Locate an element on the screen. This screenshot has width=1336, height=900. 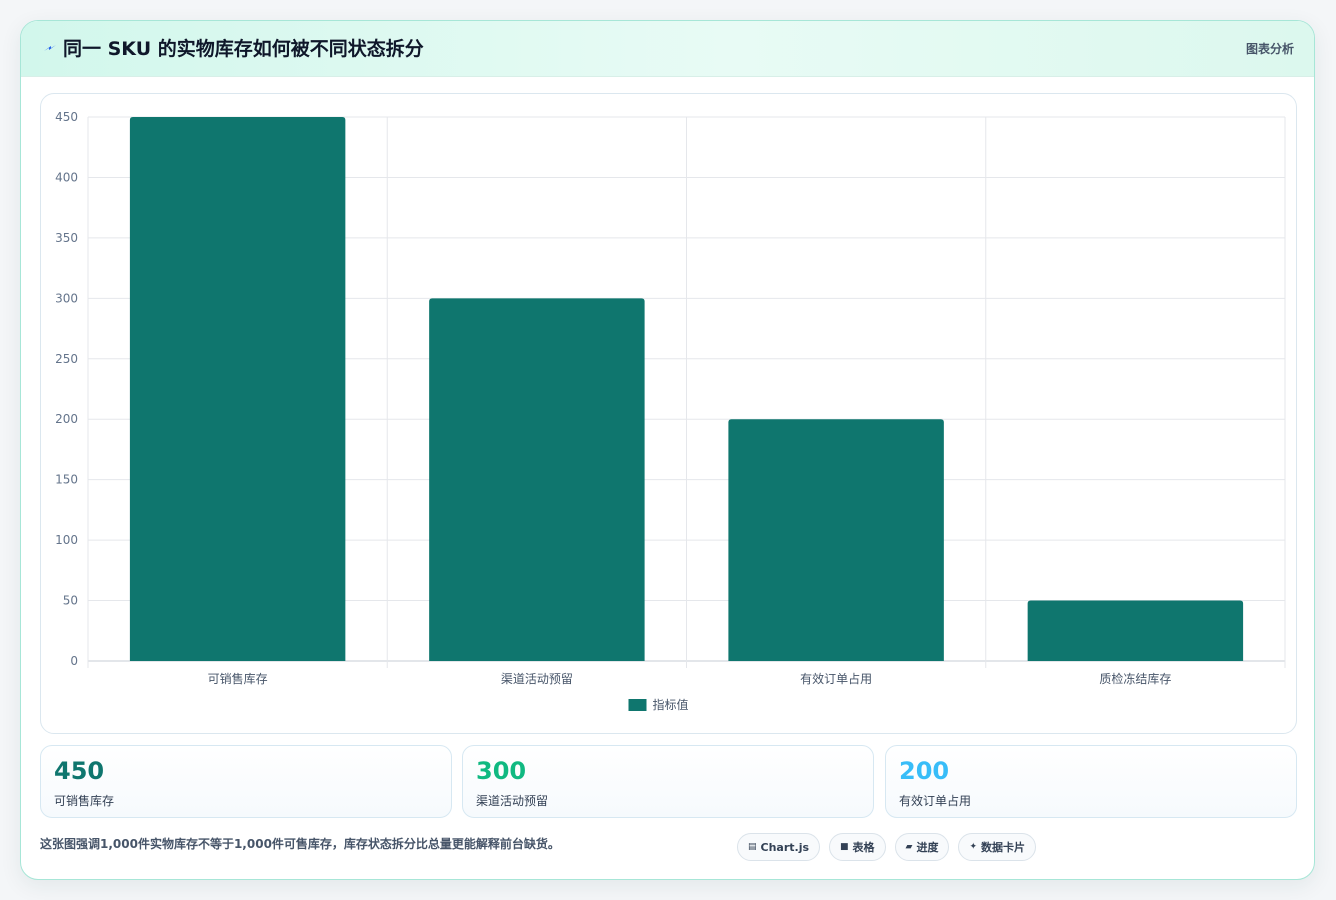
chip-progress: ▰ 进度 is located at coordinates (922, 847).